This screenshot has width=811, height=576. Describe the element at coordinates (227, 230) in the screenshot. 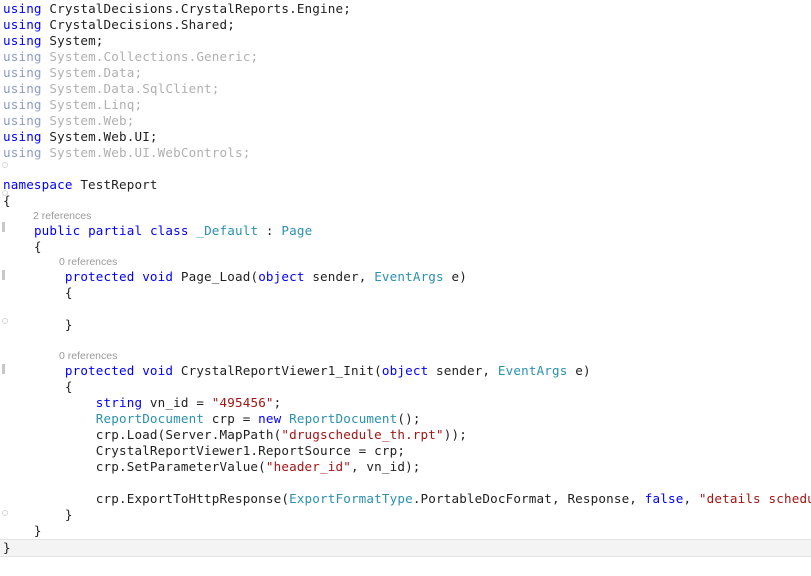

I see `code-token: _Default` at that location.